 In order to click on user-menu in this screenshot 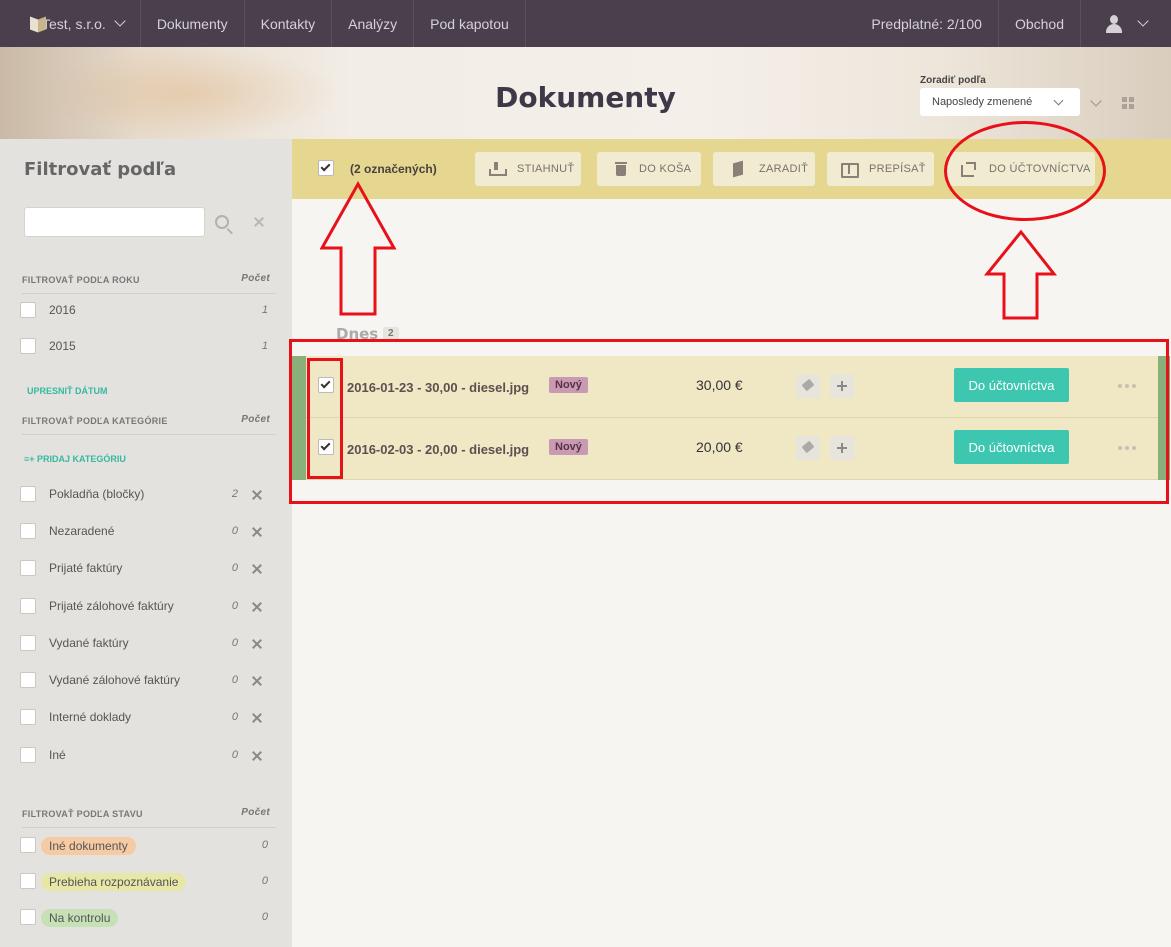, I will do `click(1125, 23)`.